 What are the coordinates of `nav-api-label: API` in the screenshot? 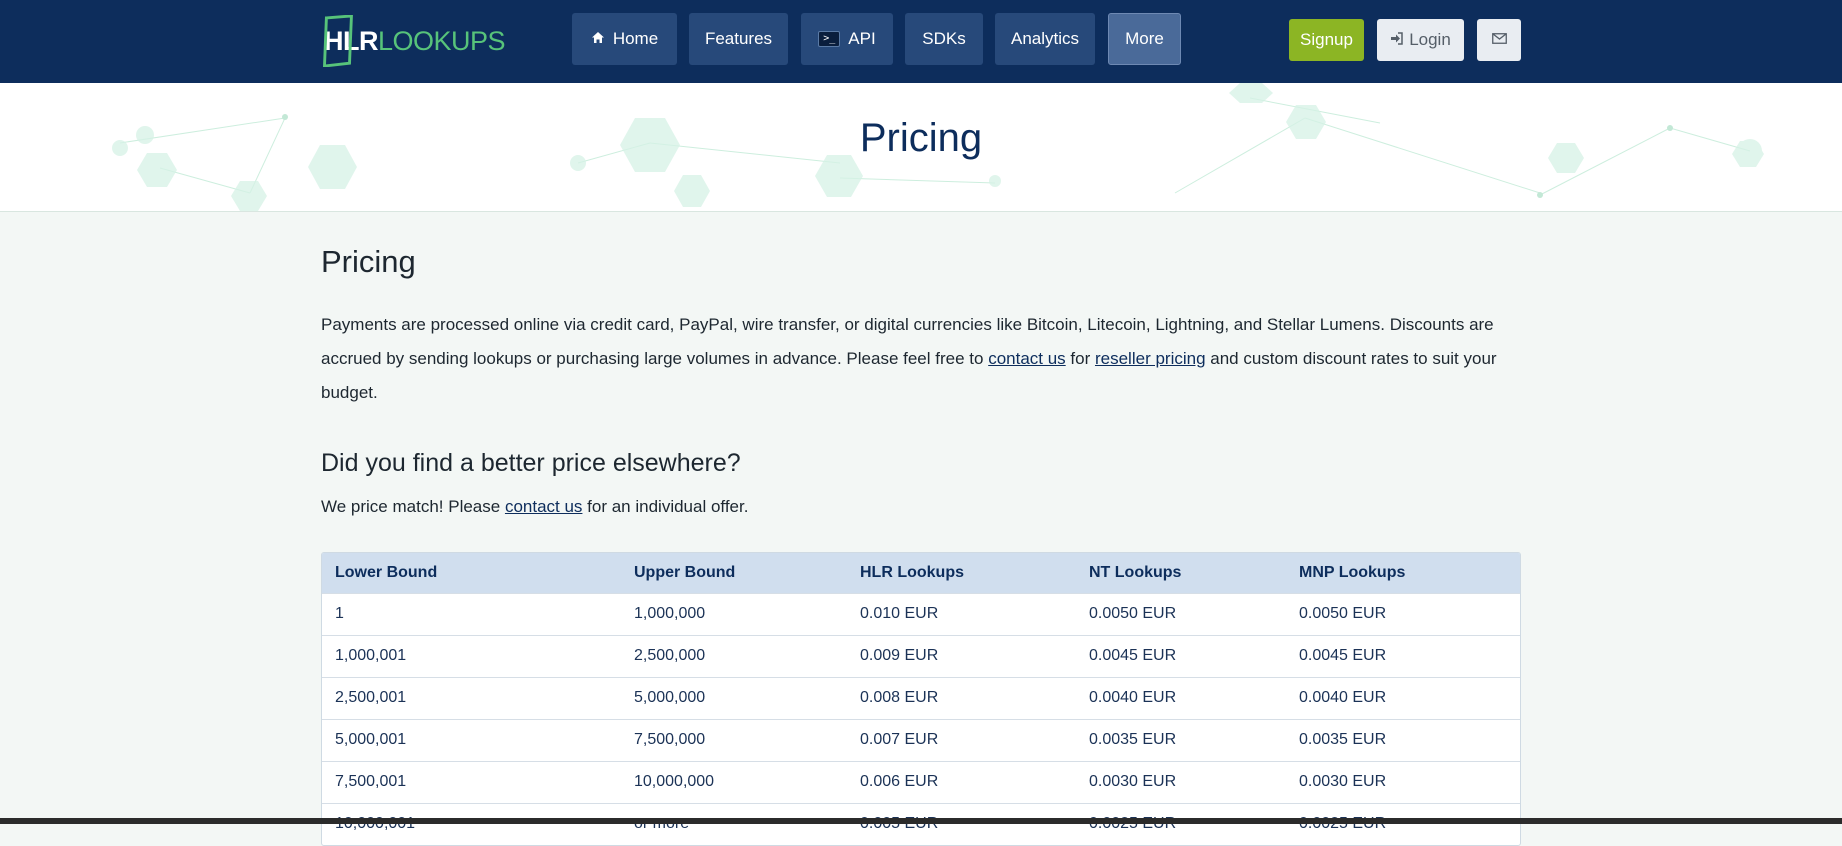 It's located at (862, 38).